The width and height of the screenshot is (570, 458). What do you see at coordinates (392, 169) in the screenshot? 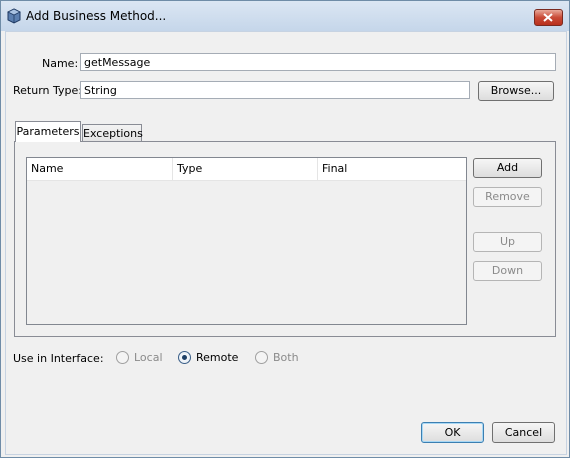
I see `column-header-final: Final` at bounding box center [392, 169].